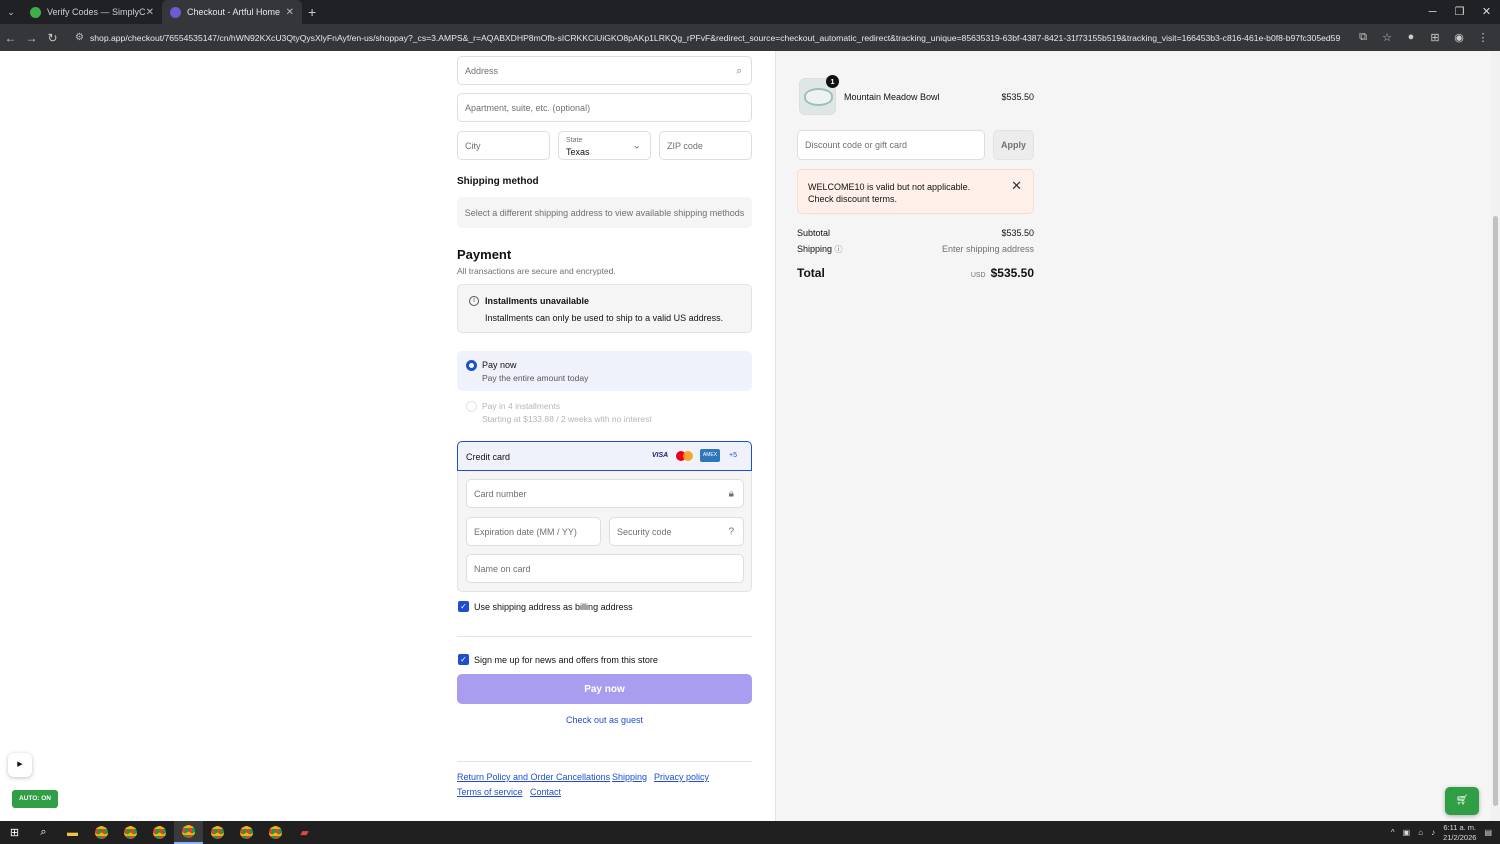  I want to click on security-placeholder: Security code, so click(644, 531).